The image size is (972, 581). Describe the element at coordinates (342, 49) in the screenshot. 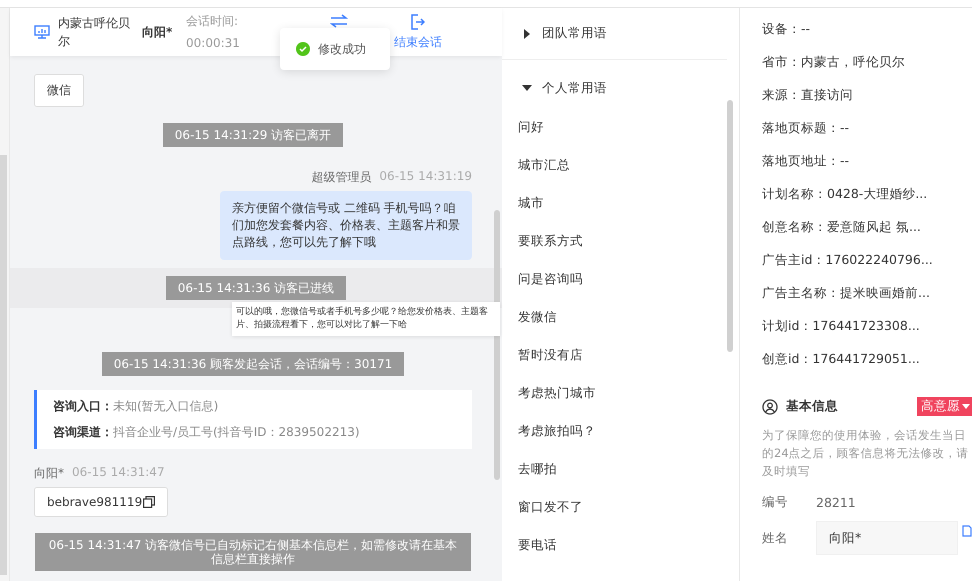

I see `toast-text: 修改成功` at that location.